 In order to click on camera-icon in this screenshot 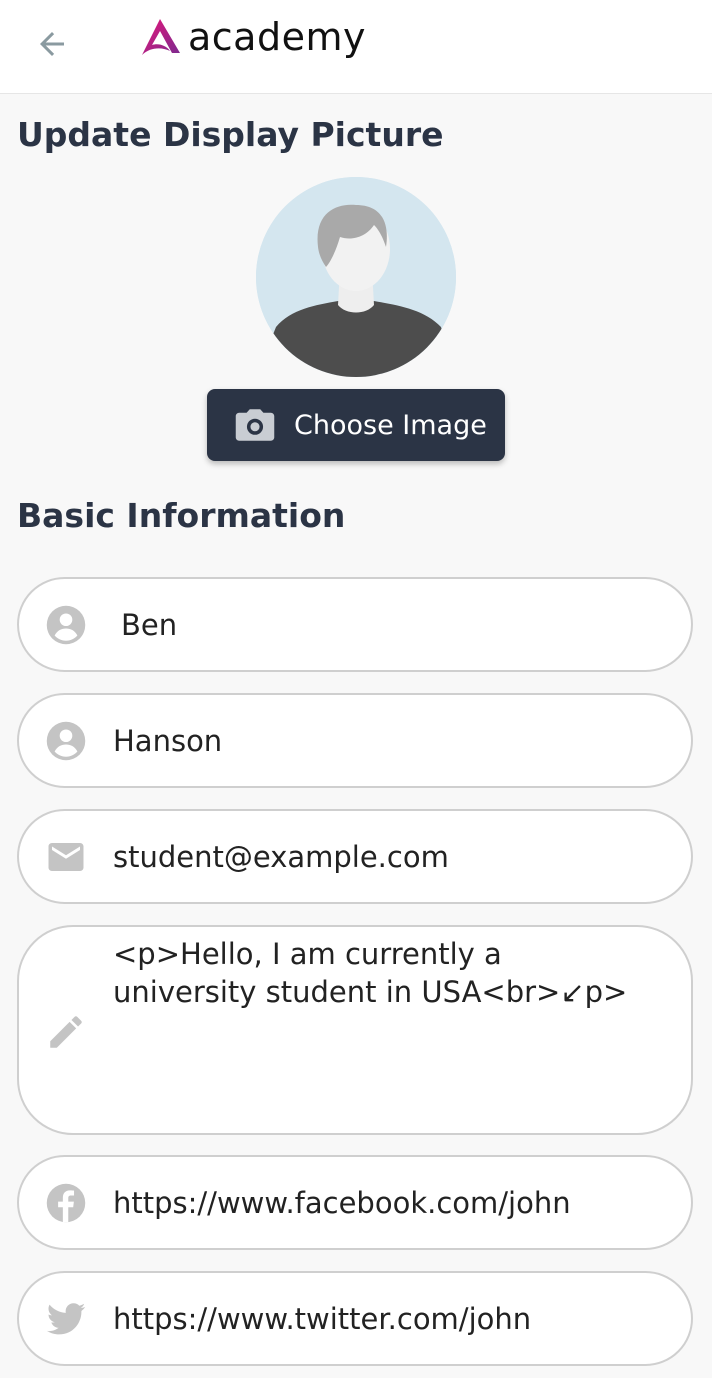, I will do `click(255, 425)`.